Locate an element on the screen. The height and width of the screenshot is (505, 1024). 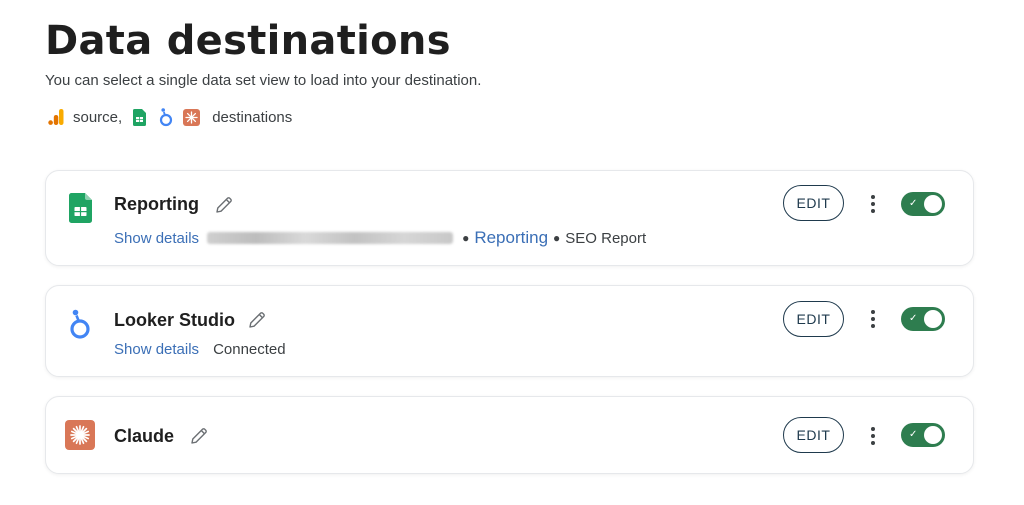
destination-name: Looker Studio is located at coordinates (174, 320).